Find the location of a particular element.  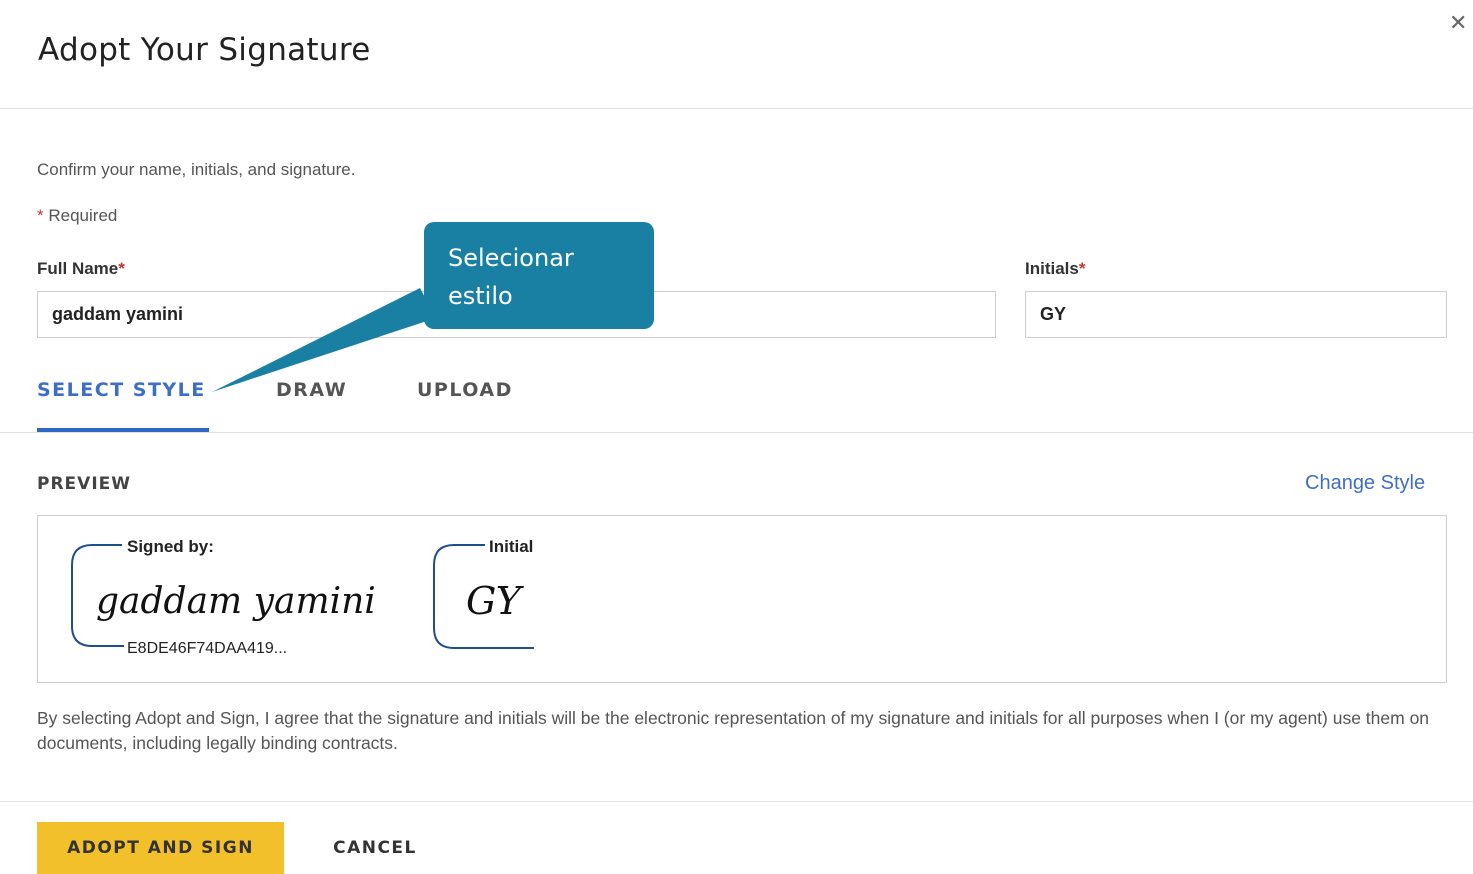

signature-script: gaddam yamini is located at coordinates (236, 601).